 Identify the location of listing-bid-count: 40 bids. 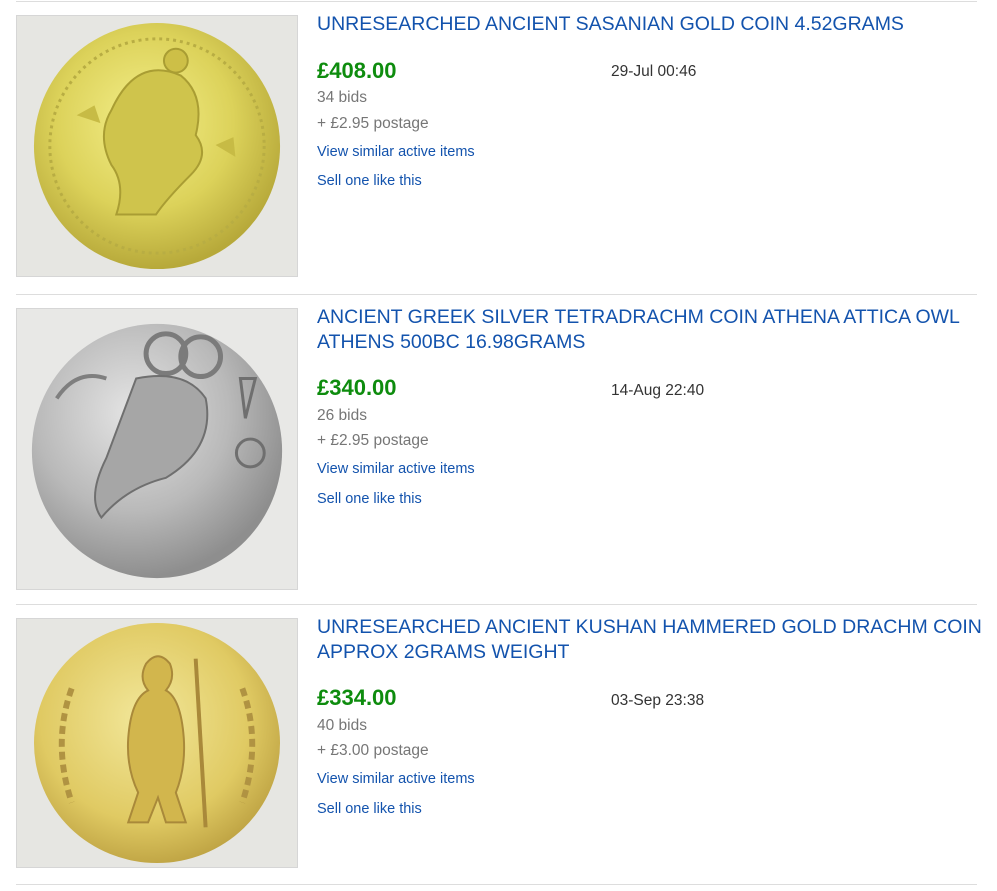
(342, 725).